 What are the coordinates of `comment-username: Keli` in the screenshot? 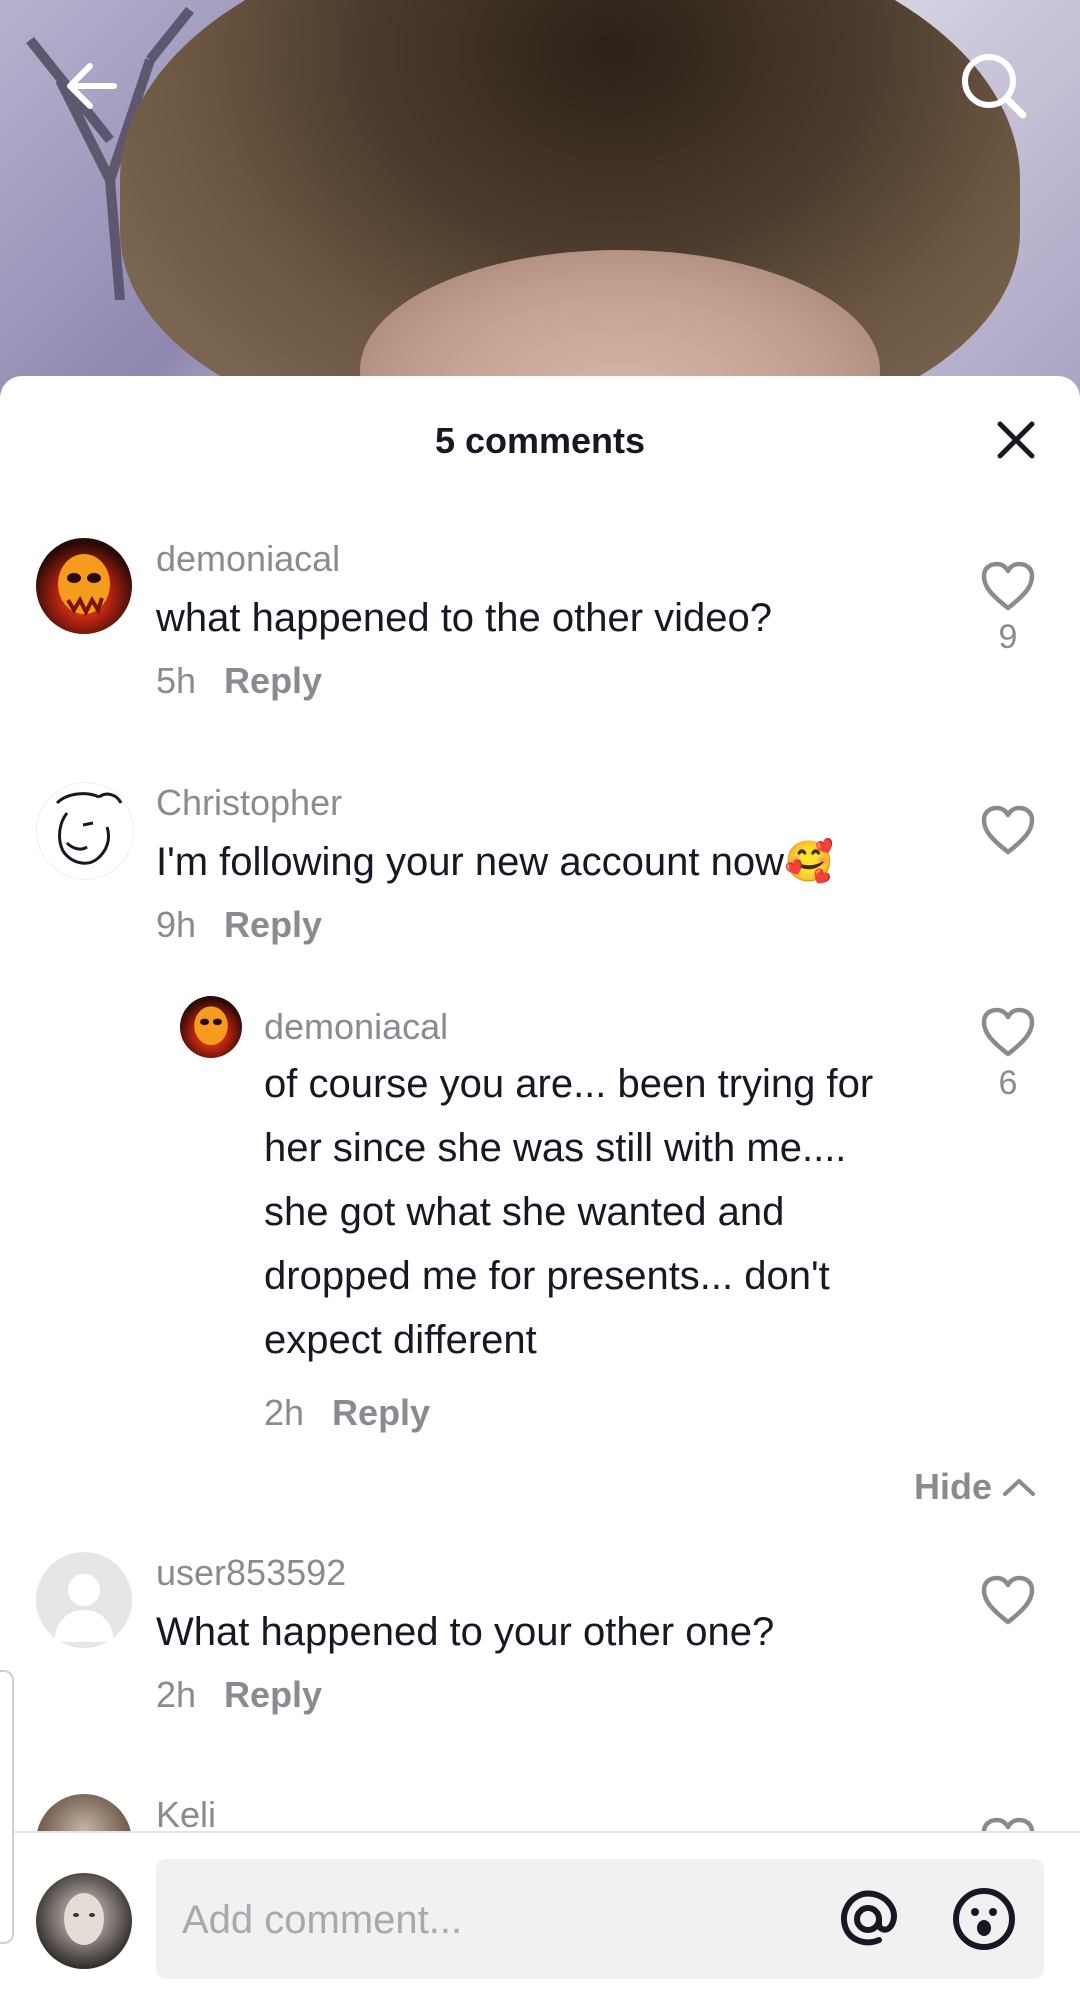 It's located at (186, 1812).